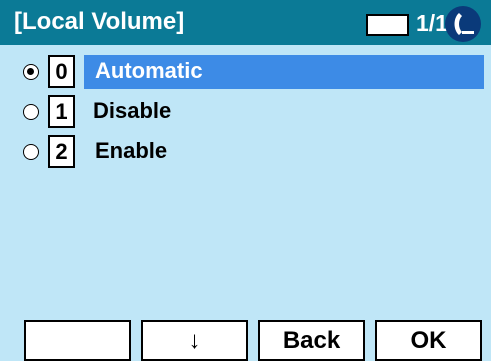  I want to click on option-disable: 1 Disable, so click(245, 112).